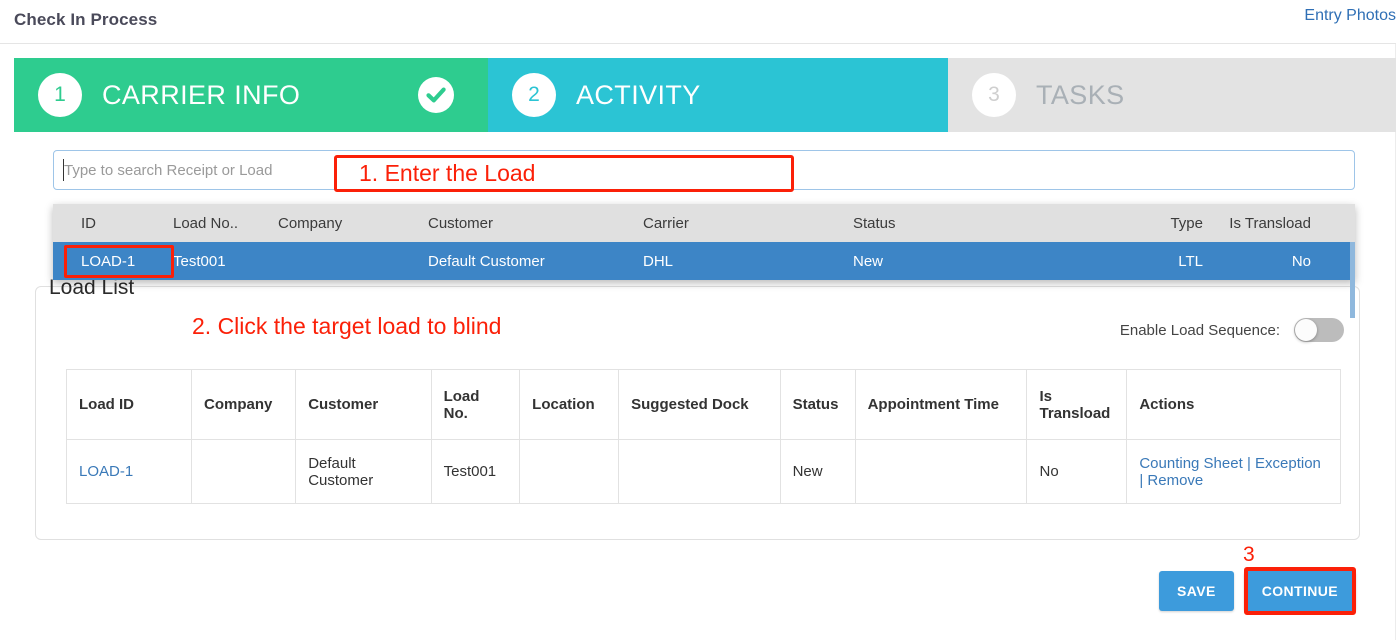 The width and height of the screenshot is (1396, 640). I want to click on cell-status: New, so click(817, 471).